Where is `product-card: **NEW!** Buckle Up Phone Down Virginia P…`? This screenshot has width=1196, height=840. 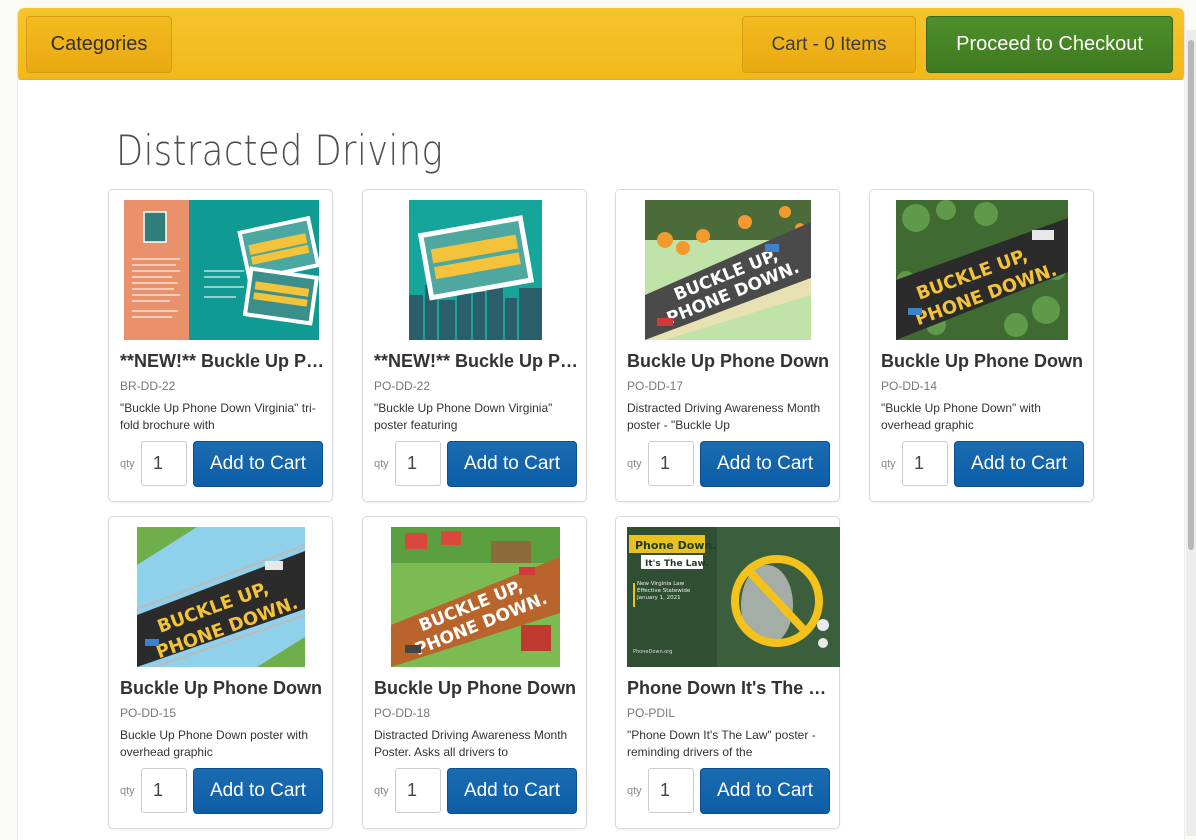
product-card: **NEW!** Buckle Up Phone Down Virginia P… is located at coordinates (474, 345).